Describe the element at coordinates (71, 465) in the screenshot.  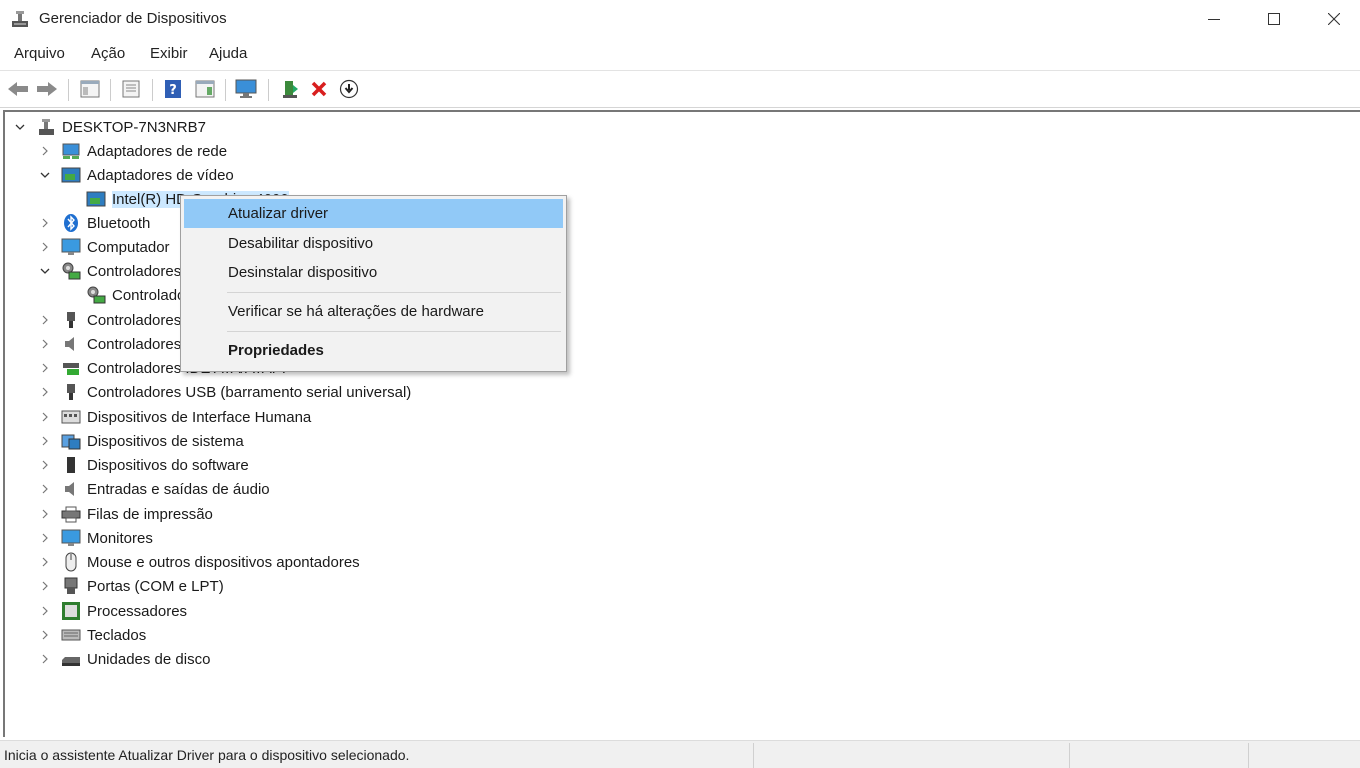
I see `software-device-icon` at that location.